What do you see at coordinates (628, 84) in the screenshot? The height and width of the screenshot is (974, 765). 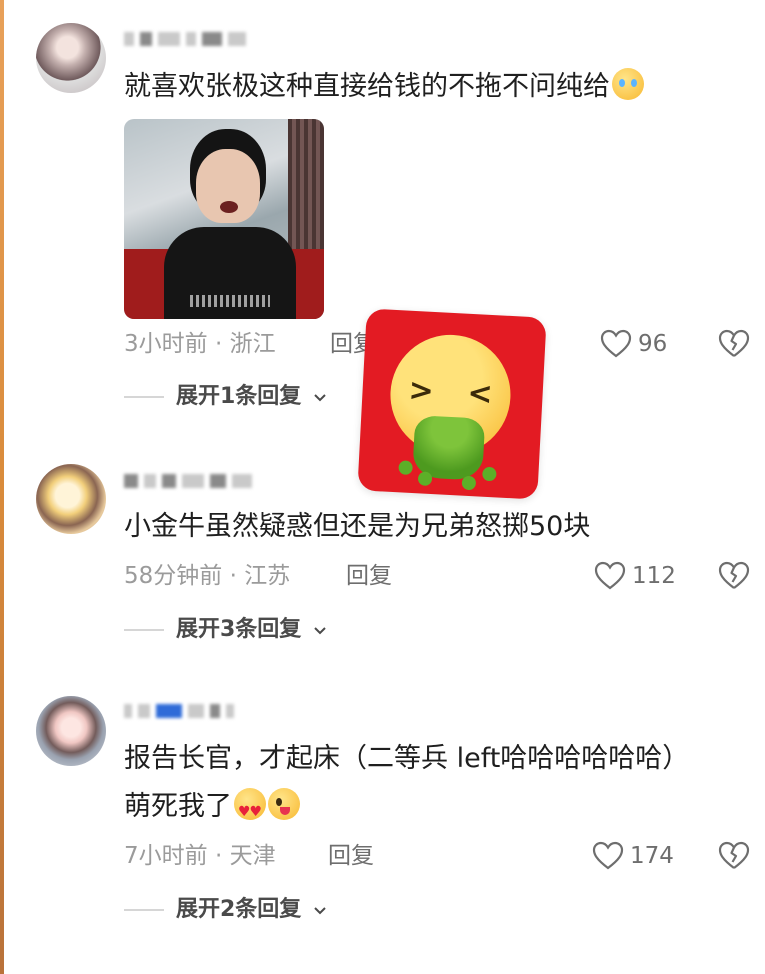 I see `crying-face-icon` at bounding box center [628, 84].